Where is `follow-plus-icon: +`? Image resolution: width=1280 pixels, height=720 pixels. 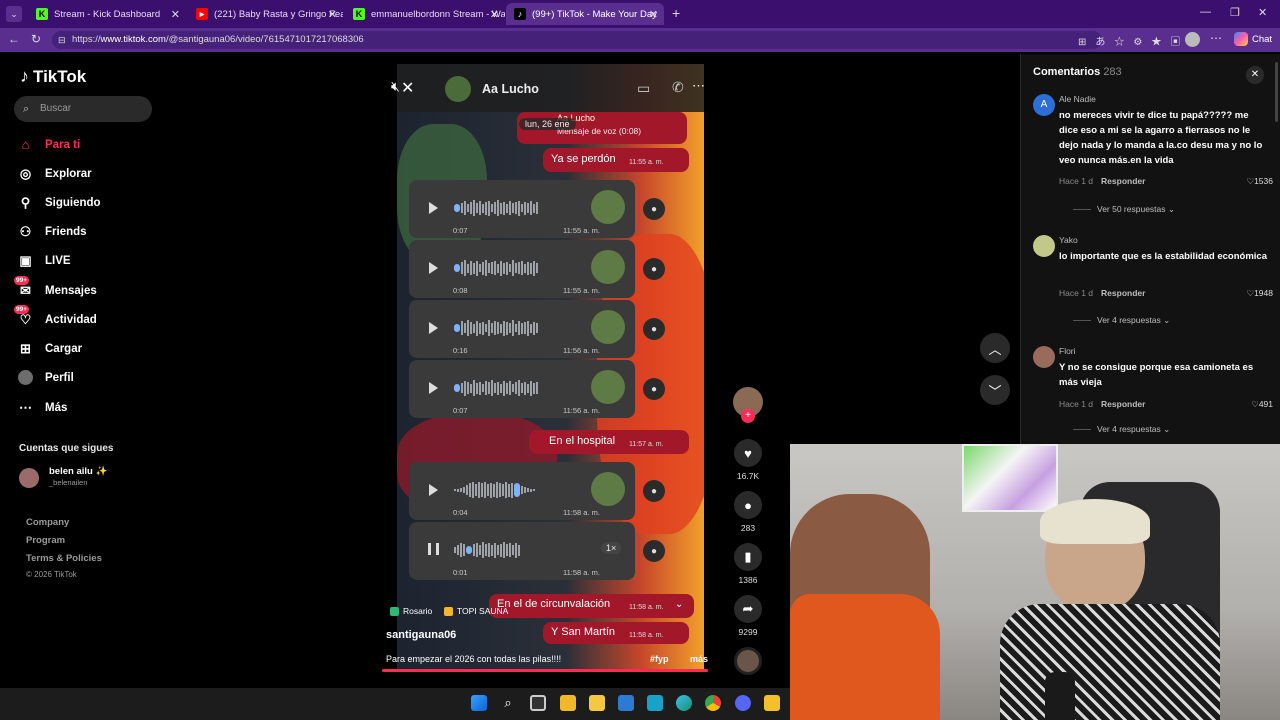 follow-plus-icon: + is located at coordinates (748, 416).